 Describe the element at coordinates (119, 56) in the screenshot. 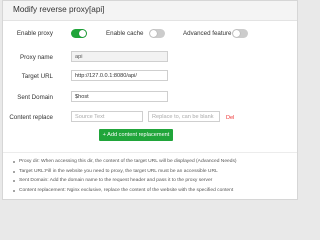

I see `proxy-name-input: api` at that location.